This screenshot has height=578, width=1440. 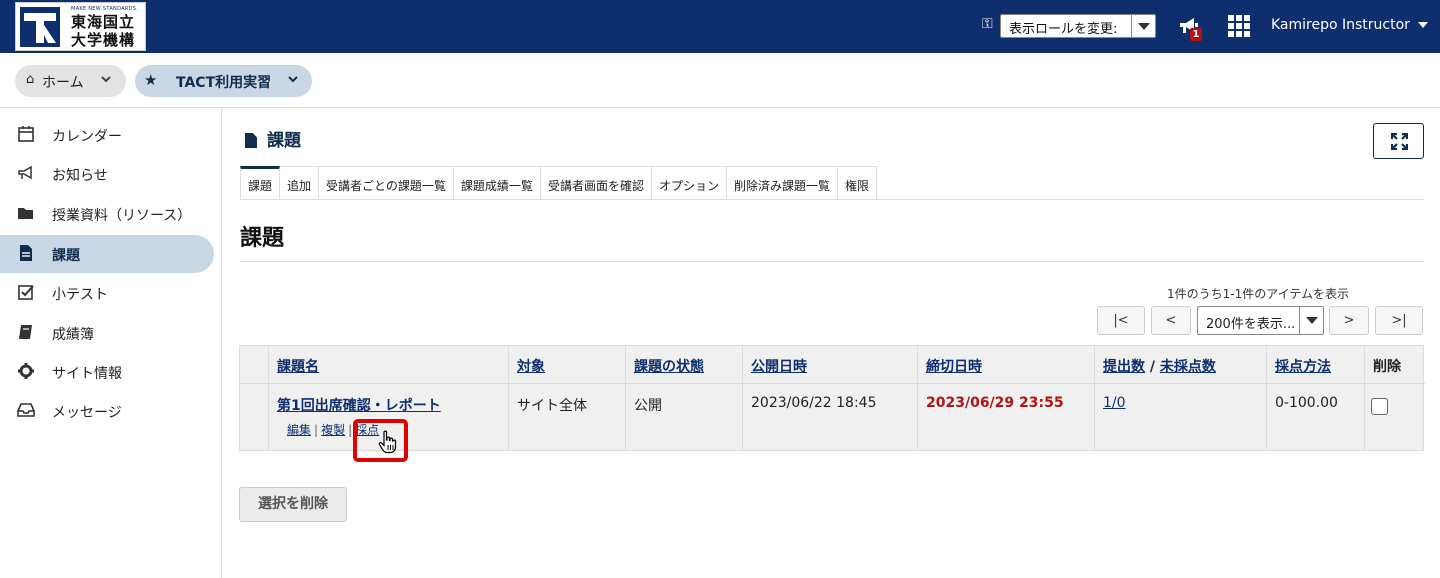 I want to click on sidebar-item-label: 成績簿, so click(x=73, y=335).